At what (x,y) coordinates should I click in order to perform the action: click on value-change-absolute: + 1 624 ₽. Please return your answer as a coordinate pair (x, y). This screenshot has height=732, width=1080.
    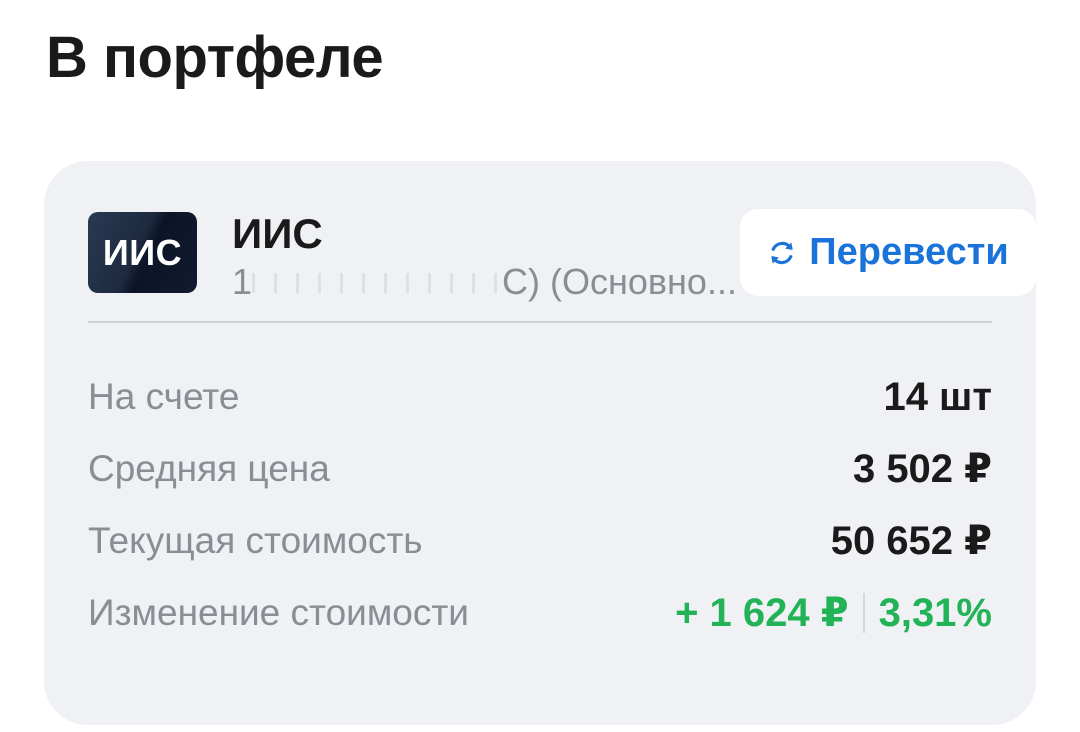
    Looking at the image, I should click on (762, 613).